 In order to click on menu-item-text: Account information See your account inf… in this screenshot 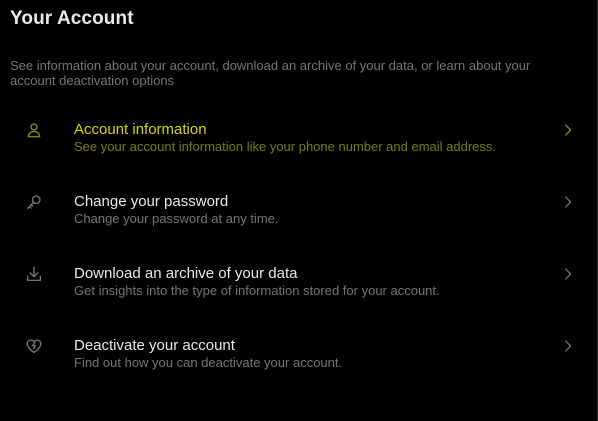, I will do `click(309, 138)`.